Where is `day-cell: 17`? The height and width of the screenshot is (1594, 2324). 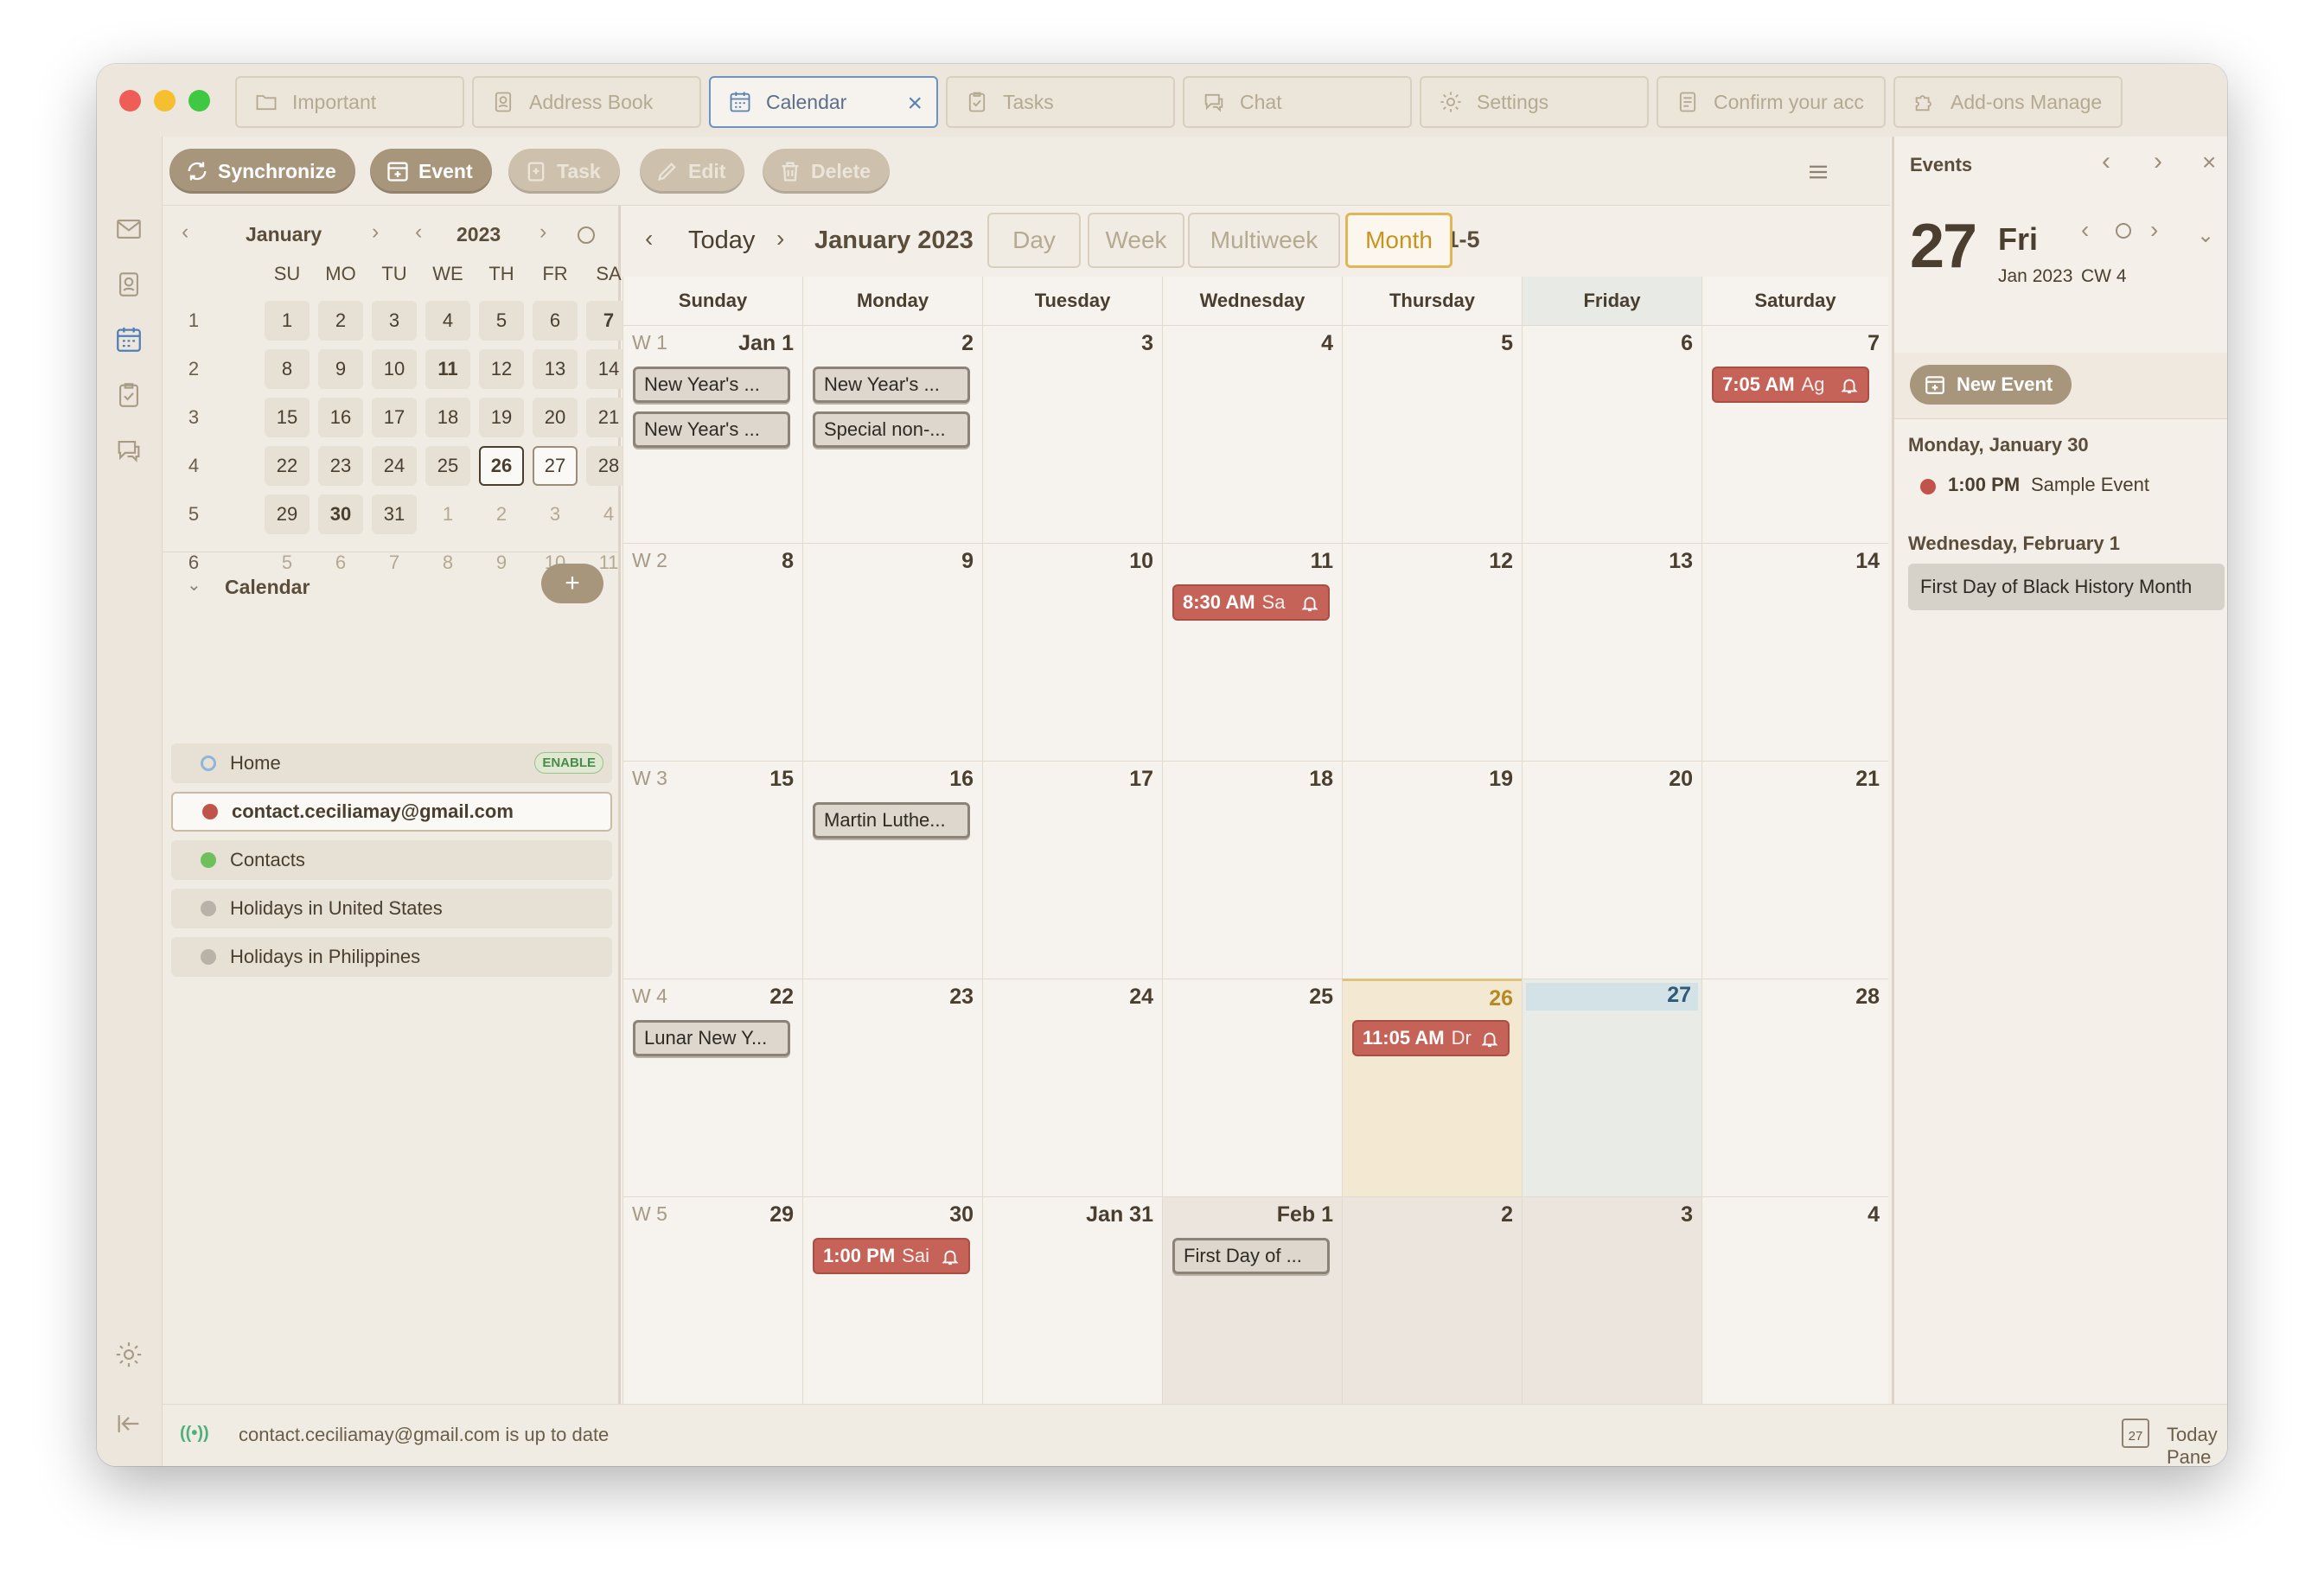 day-cell: 17 is located at coordinates (1072, 870).